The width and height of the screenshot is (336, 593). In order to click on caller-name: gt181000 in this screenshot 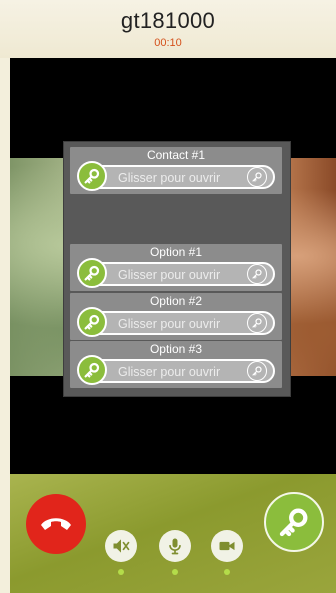, I will do `click(168, 20)`.